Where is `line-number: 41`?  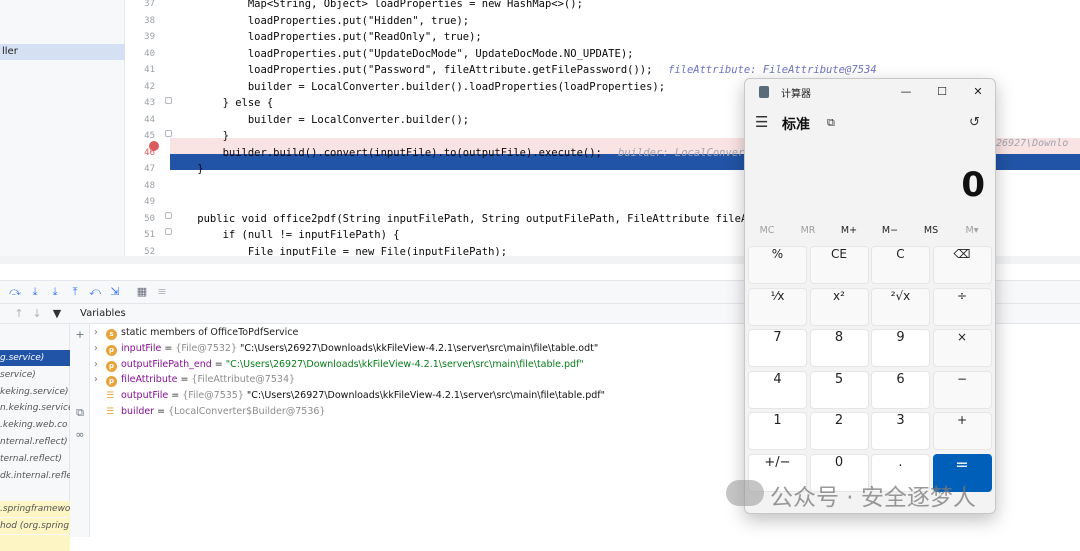
line-number: 41 is located at coordinates (149, 70).